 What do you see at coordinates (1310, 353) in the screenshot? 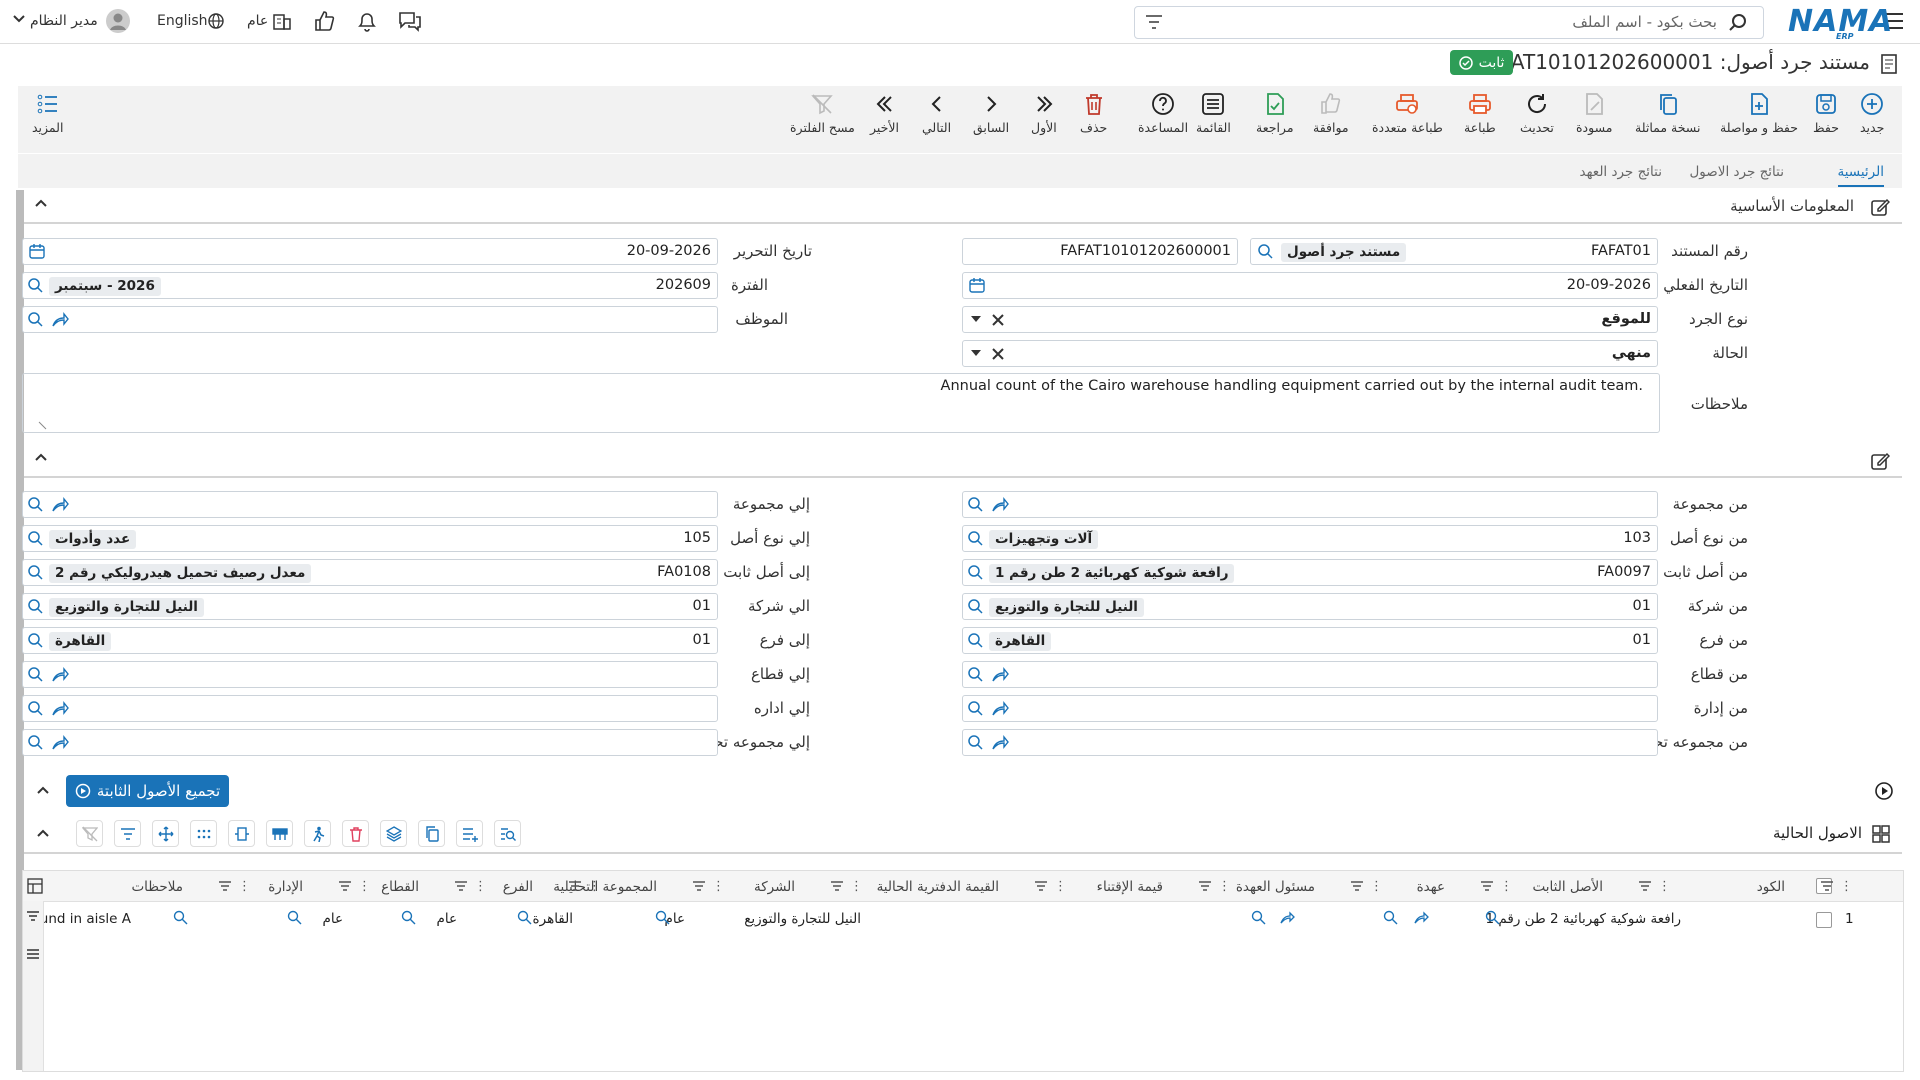
I see `state-select: منهي` at bounding box center [1310, 353].